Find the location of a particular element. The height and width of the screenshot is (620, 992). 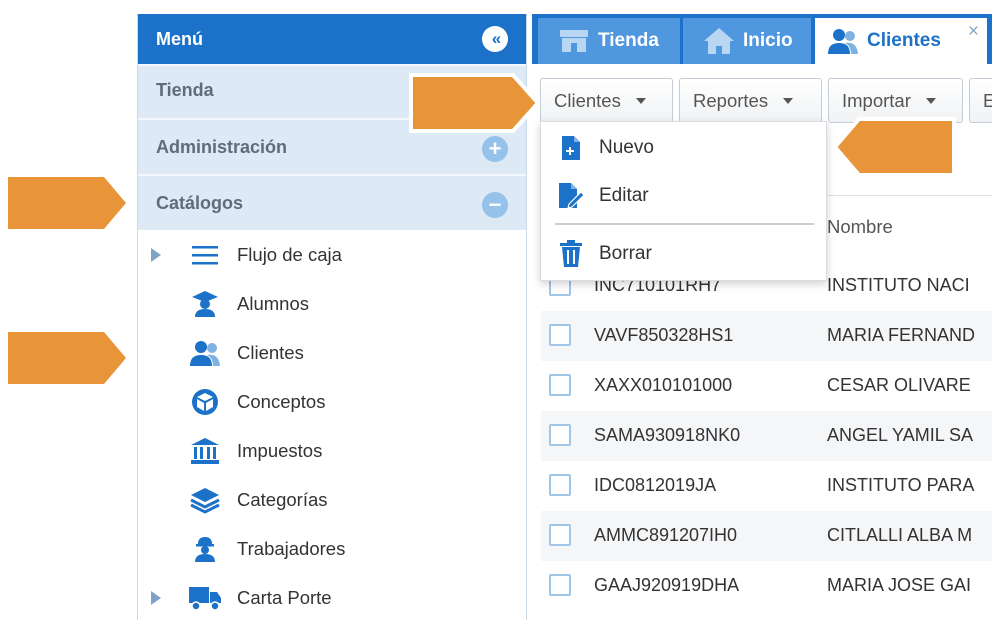

table-row: VAVF850328HS1 MARIA FERNAND is located at coordinates (766, 336).